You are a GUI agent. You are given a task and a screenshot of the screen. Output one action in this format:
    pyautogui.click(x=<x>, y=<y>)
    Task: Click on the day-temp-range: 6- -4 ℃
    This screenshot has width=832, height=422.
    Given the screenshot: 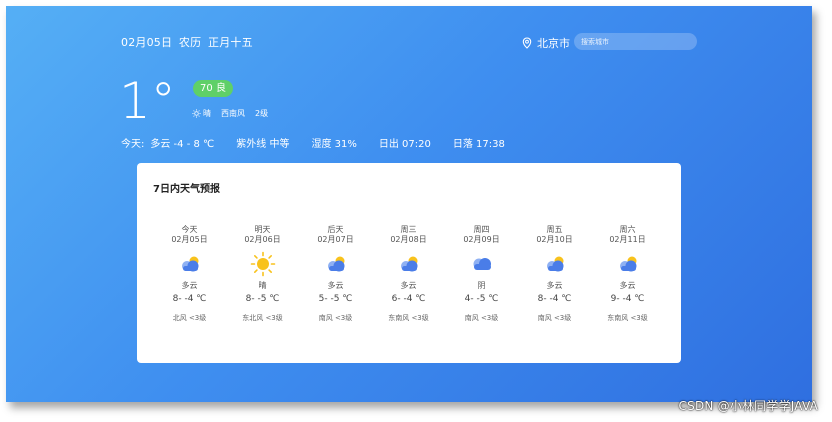 What is the action you would take?
    pyautogui.click(x=408, y=299)
    